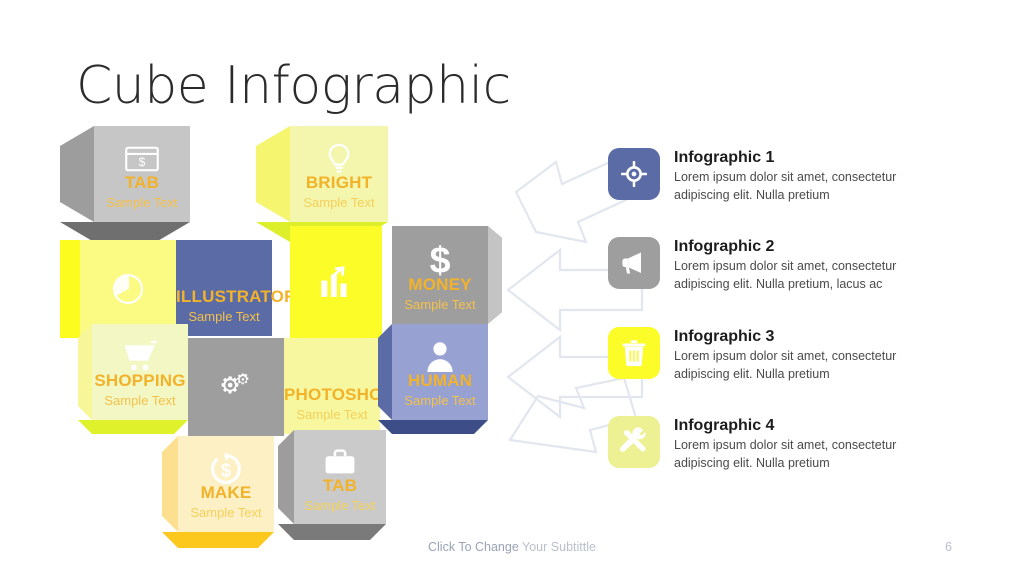 This screenshot has height=576, width=1024. I want to click on cube-make: $ MAKE Sample Text, so click(218, 492).